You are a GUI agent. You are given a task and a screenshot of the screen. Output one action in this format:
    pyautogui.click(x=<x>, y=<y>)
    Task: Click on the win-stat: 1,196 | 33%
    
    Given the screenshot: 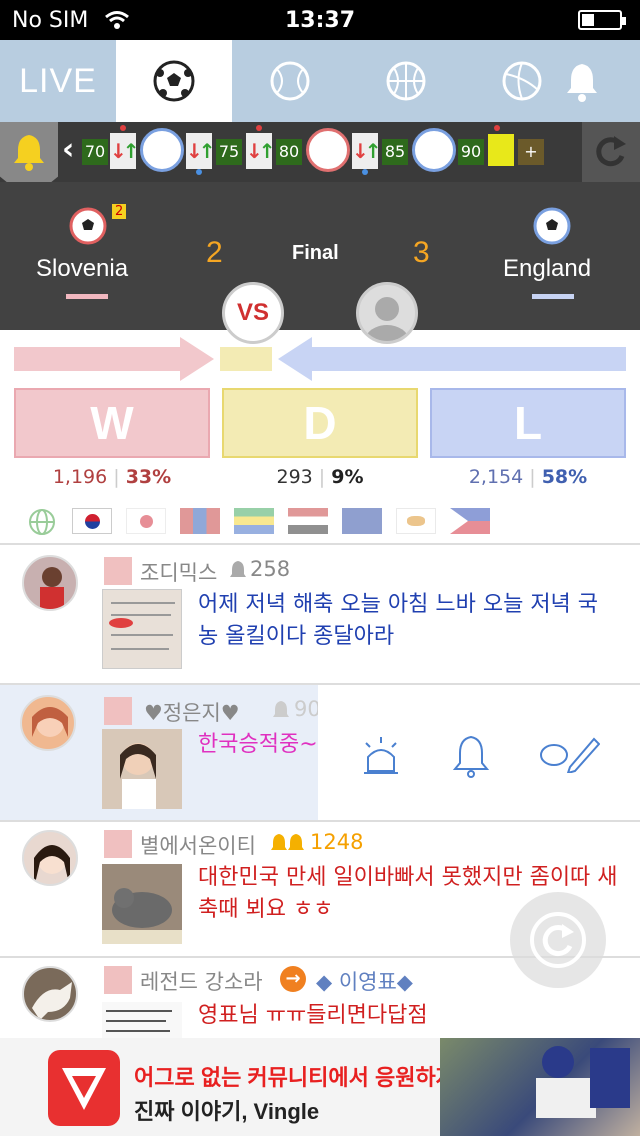 What is the action you would take?
    pyautogui.click(x=112, y=477)
    